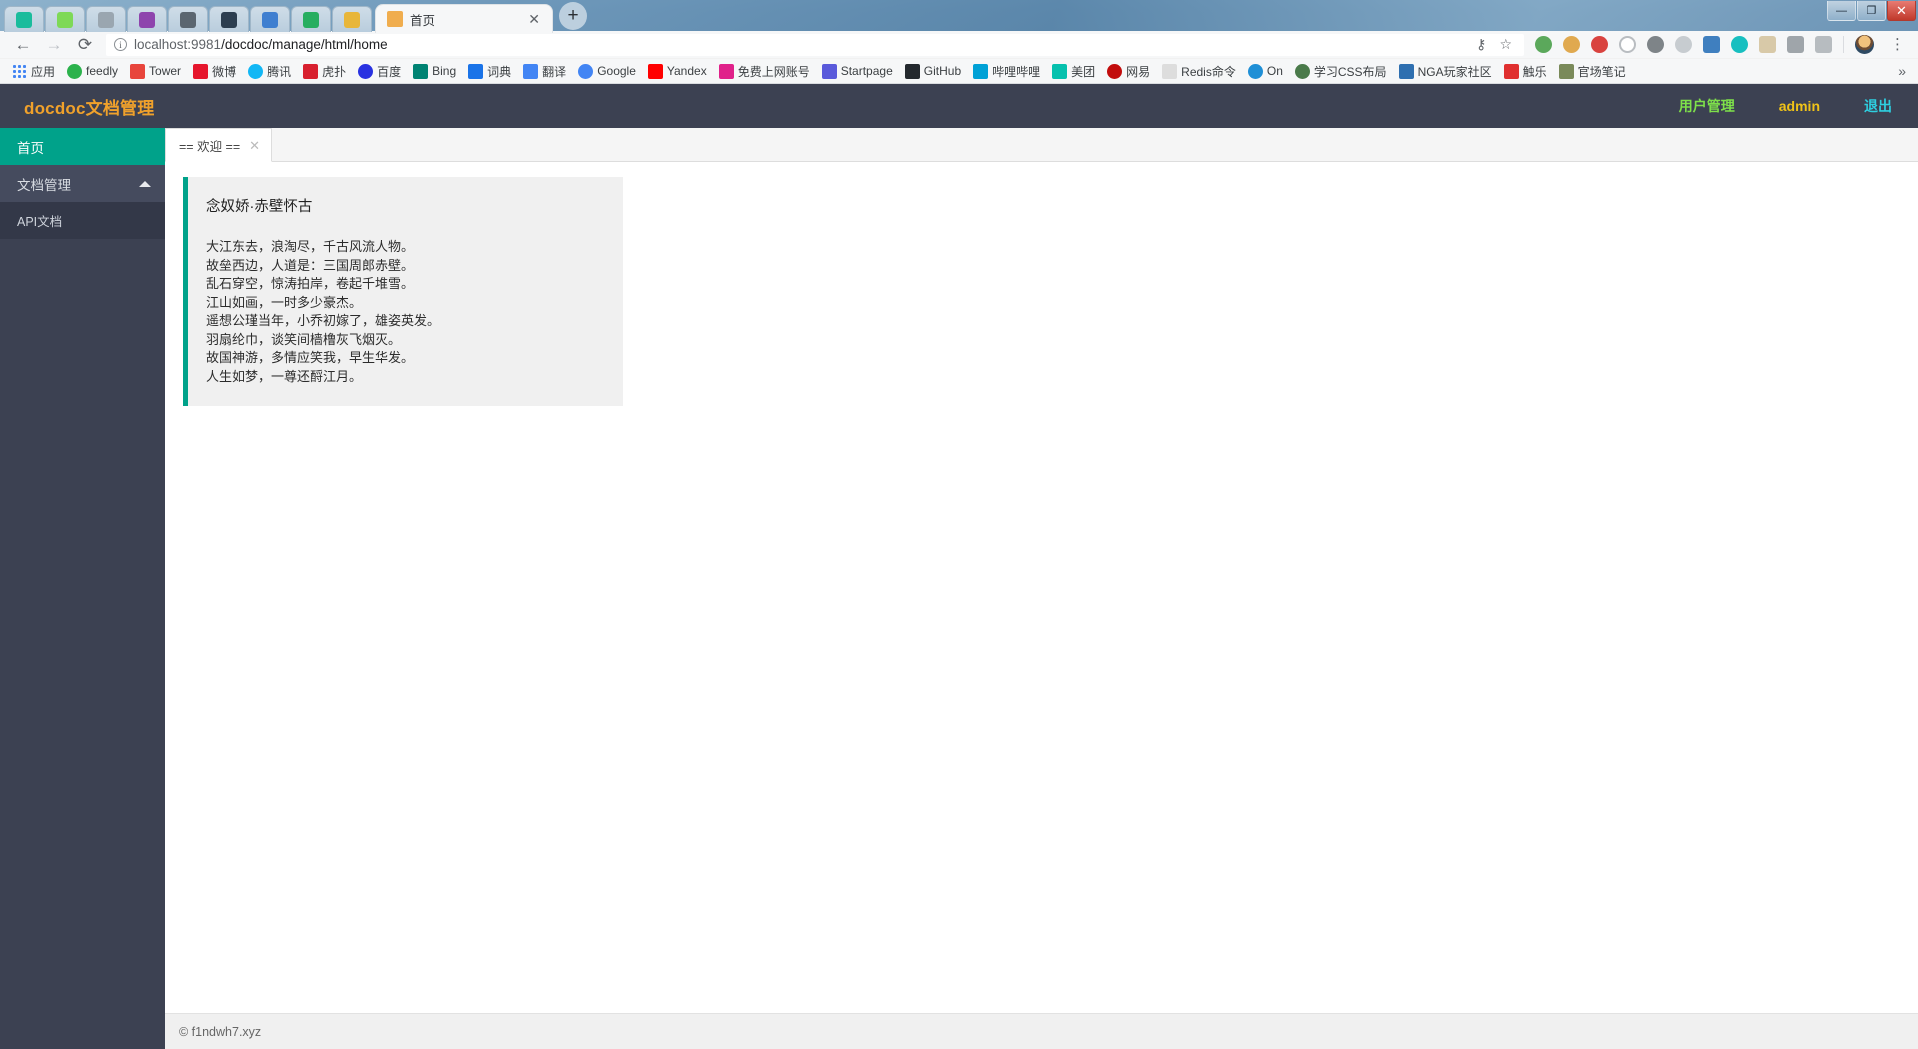 The image size is (1918, 1049). I want to click on on-icon, so click(1255, 71).